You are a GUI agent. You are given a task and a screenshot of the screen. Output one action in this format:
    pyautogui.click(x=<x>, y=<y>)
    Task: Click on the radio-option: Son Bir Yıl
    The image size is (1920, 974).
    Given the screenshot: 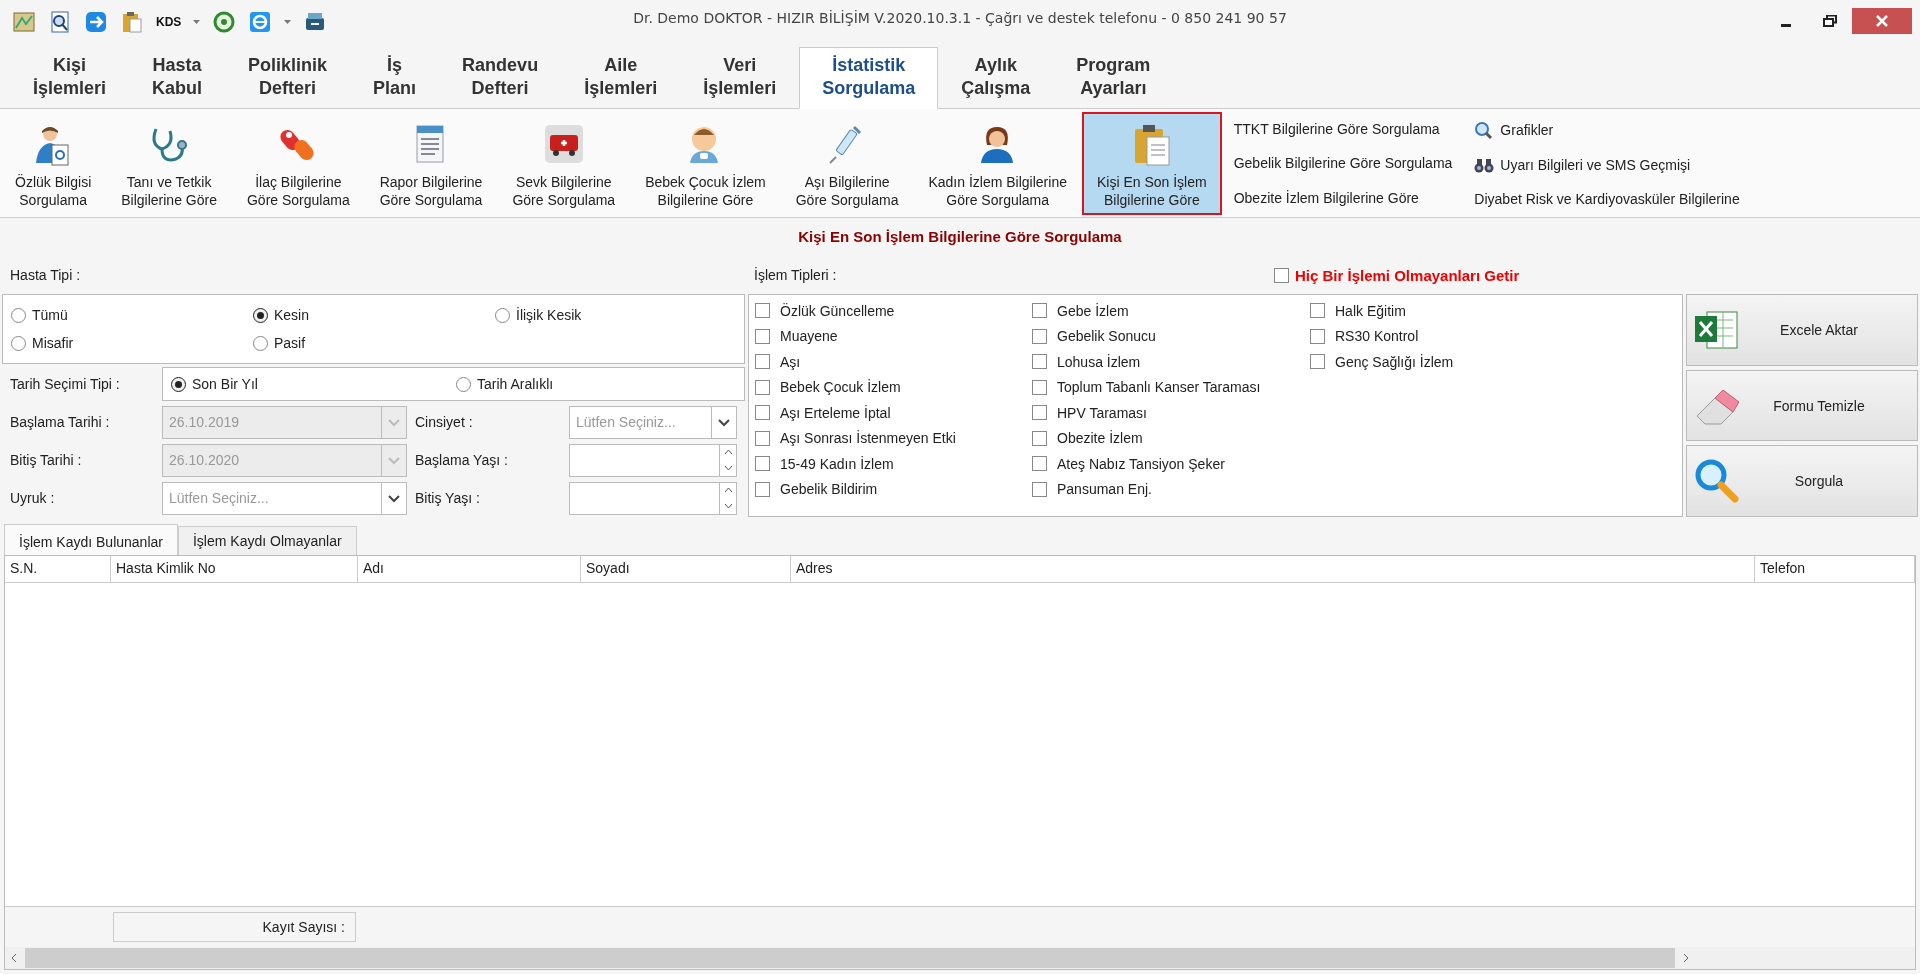 What is the action you would take?
    pyautogui.click(x=313, y=384)
    